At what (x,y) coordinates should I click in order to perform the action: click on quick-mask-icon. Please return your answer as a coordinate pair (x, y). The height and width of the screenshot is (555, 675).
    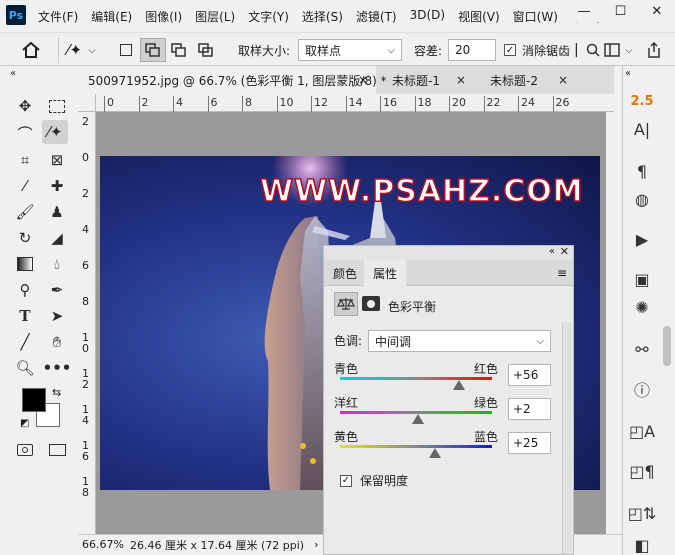
    Looking at the image, I should click on (25, 450).